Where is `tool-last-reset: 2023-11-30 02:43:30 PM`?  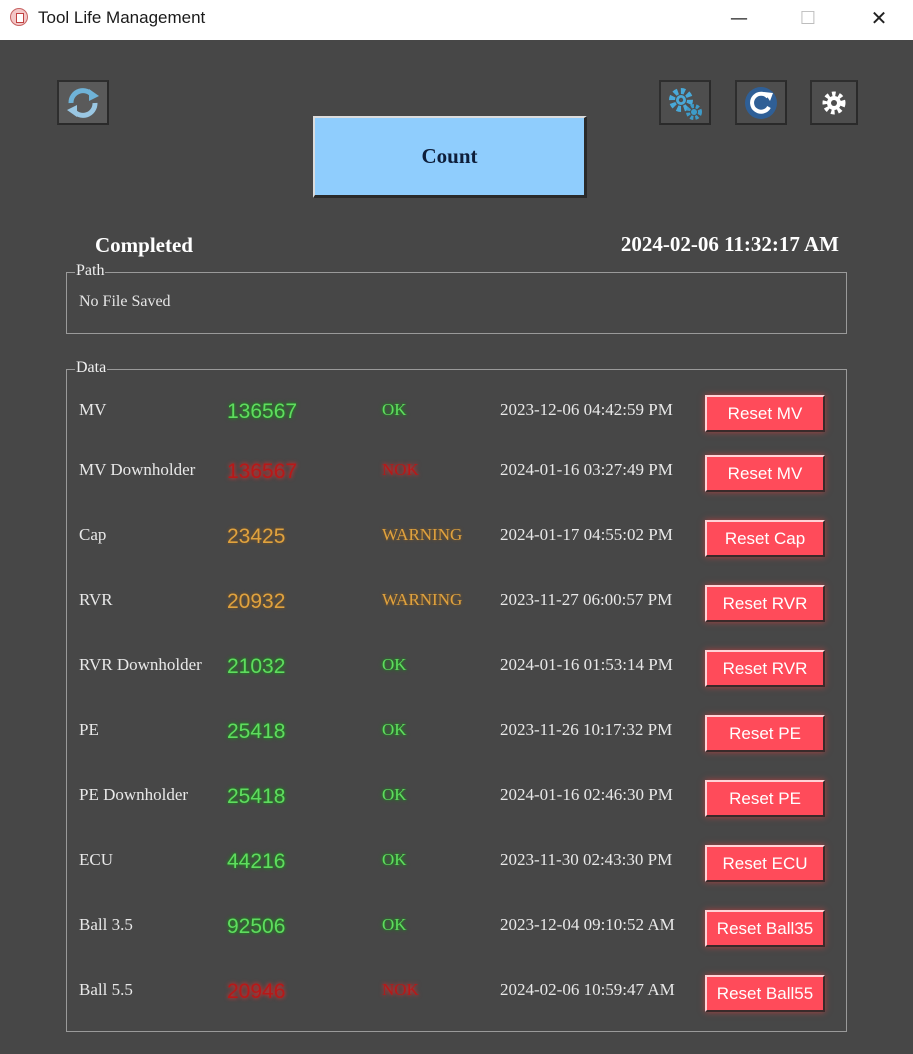
tool-last-reset: 2023-11-30 02:43:30 PM is located at coordinates (586, 859).